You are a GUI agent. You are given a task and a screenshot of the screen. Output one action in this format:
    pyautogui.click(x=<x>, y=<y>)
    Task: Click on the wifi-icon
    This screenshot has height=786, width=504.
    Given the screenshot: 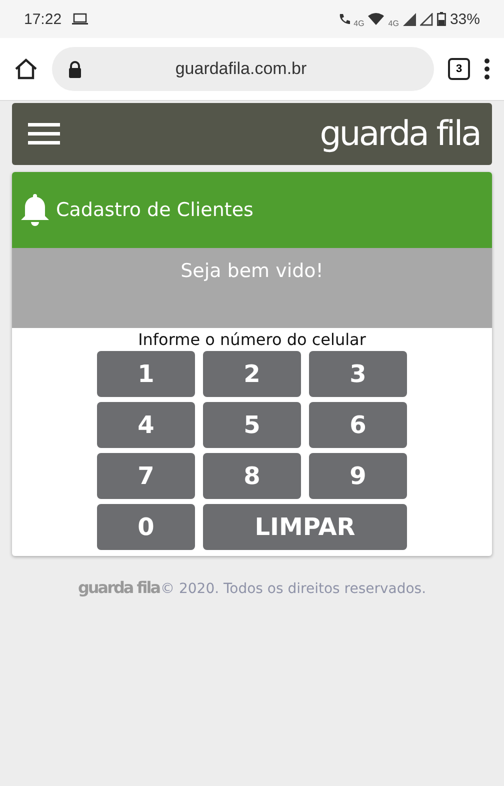 What is the action you would take?
    pyautogui.click(x=376, y=19)
    